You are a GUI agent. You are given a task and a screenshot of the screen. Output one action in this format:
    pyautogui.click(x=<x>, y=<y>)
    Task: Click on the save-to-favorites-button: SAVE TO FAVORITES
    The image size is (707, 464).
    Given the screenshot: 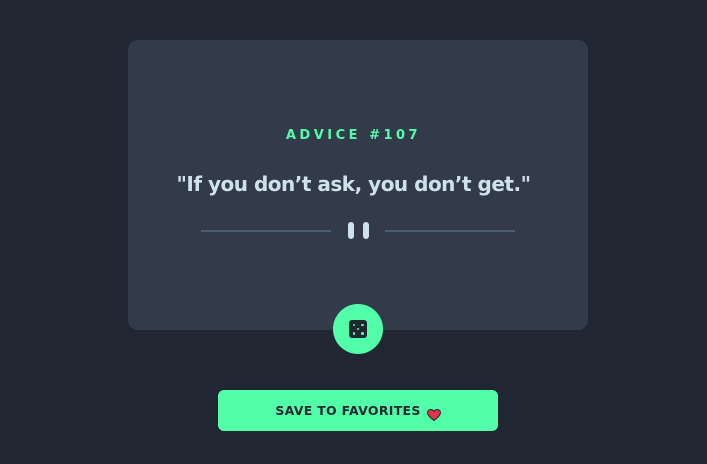 What is the action you would take?
    pyautogui.click(x=358, y=410)
    